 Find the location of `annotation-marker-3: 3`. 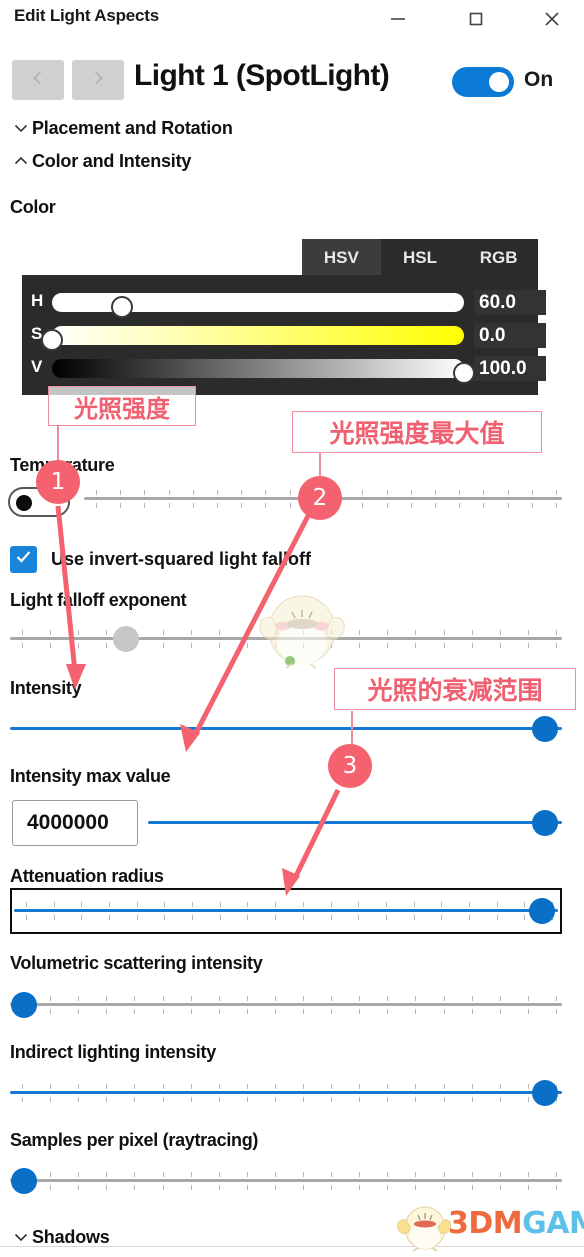

annotation-marker-3: 3 is located at coordinates (350, 766).